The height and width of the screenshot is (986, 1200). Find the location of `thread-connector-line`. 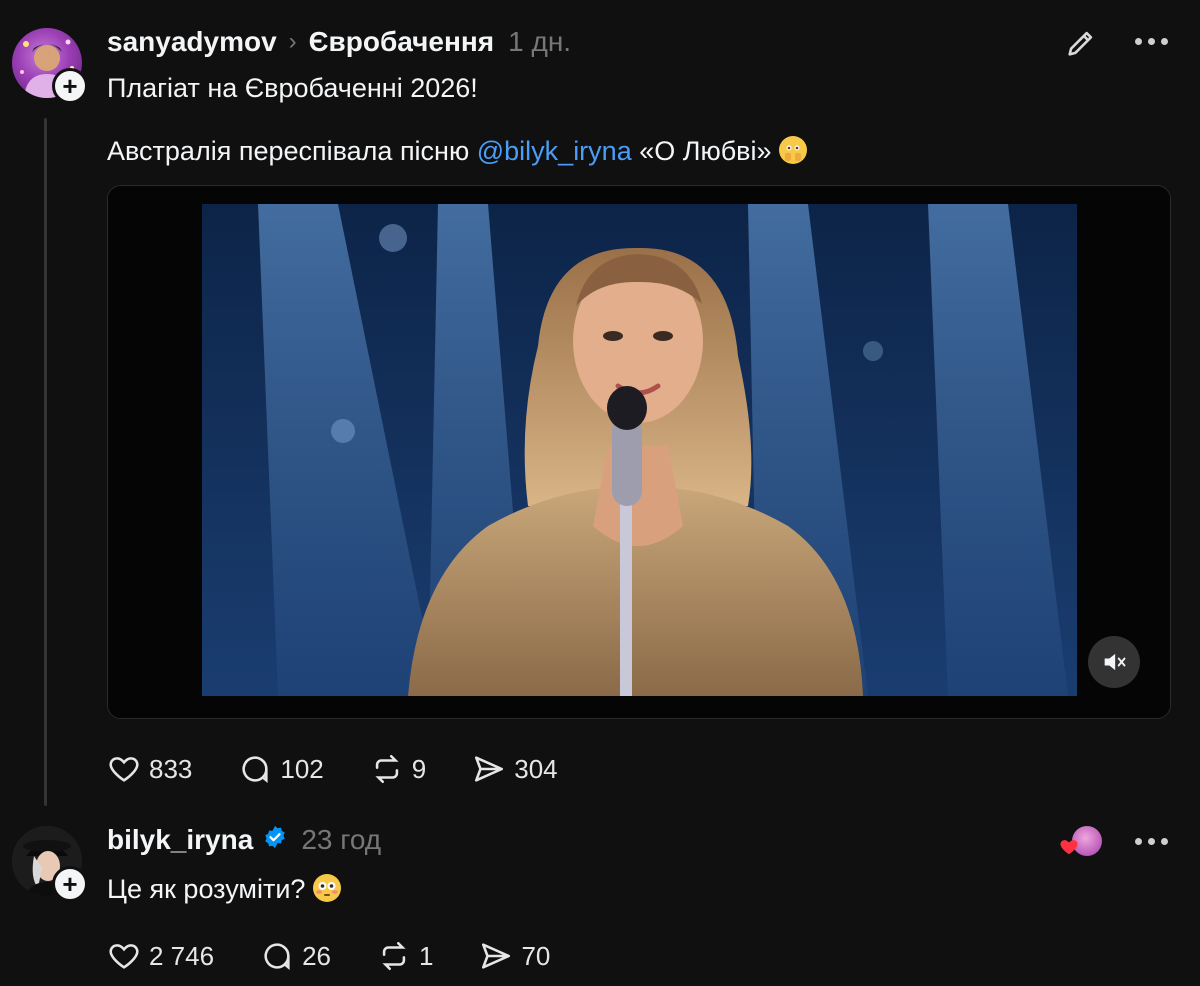

thread-connector-line is located at coordinates (45, 462).